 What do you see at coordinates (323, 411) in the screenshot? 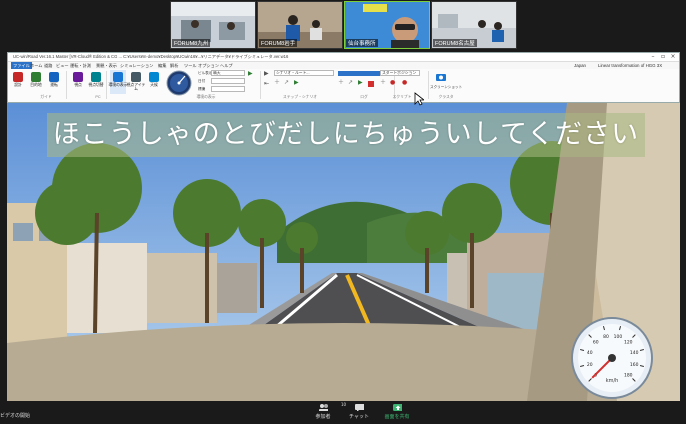
I see `participants-button: 参加者` at bounding box center [323, 411].